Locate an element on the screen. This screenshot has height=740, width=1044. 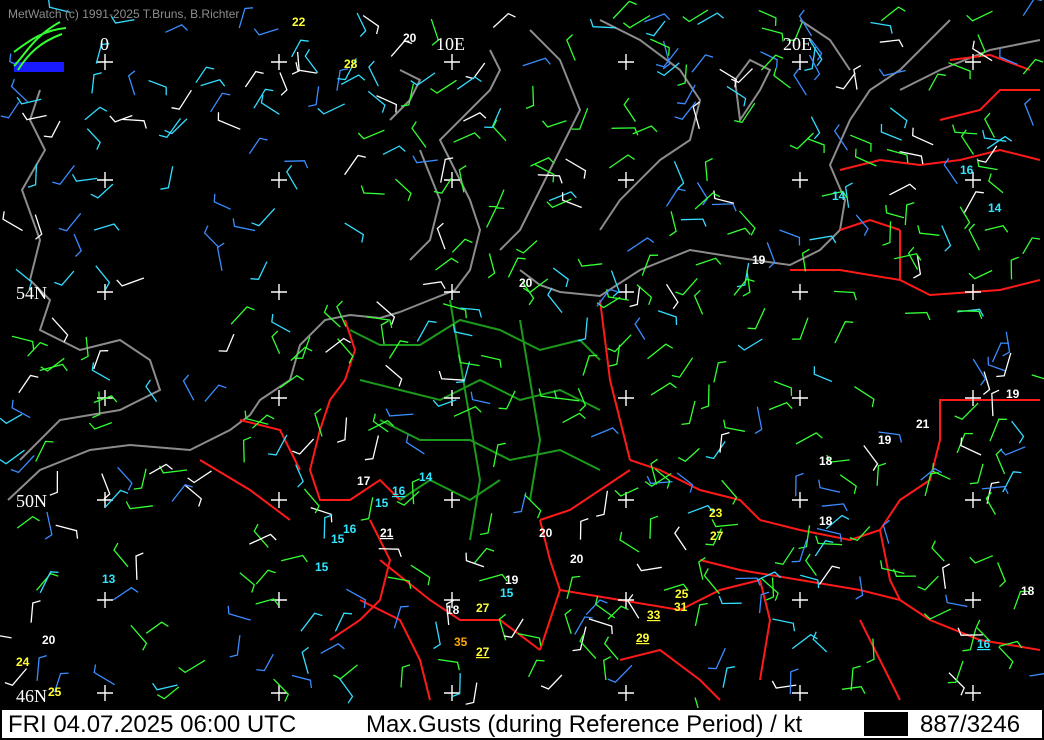
gust-value-label: 13 is located at coordinates (109, 579).